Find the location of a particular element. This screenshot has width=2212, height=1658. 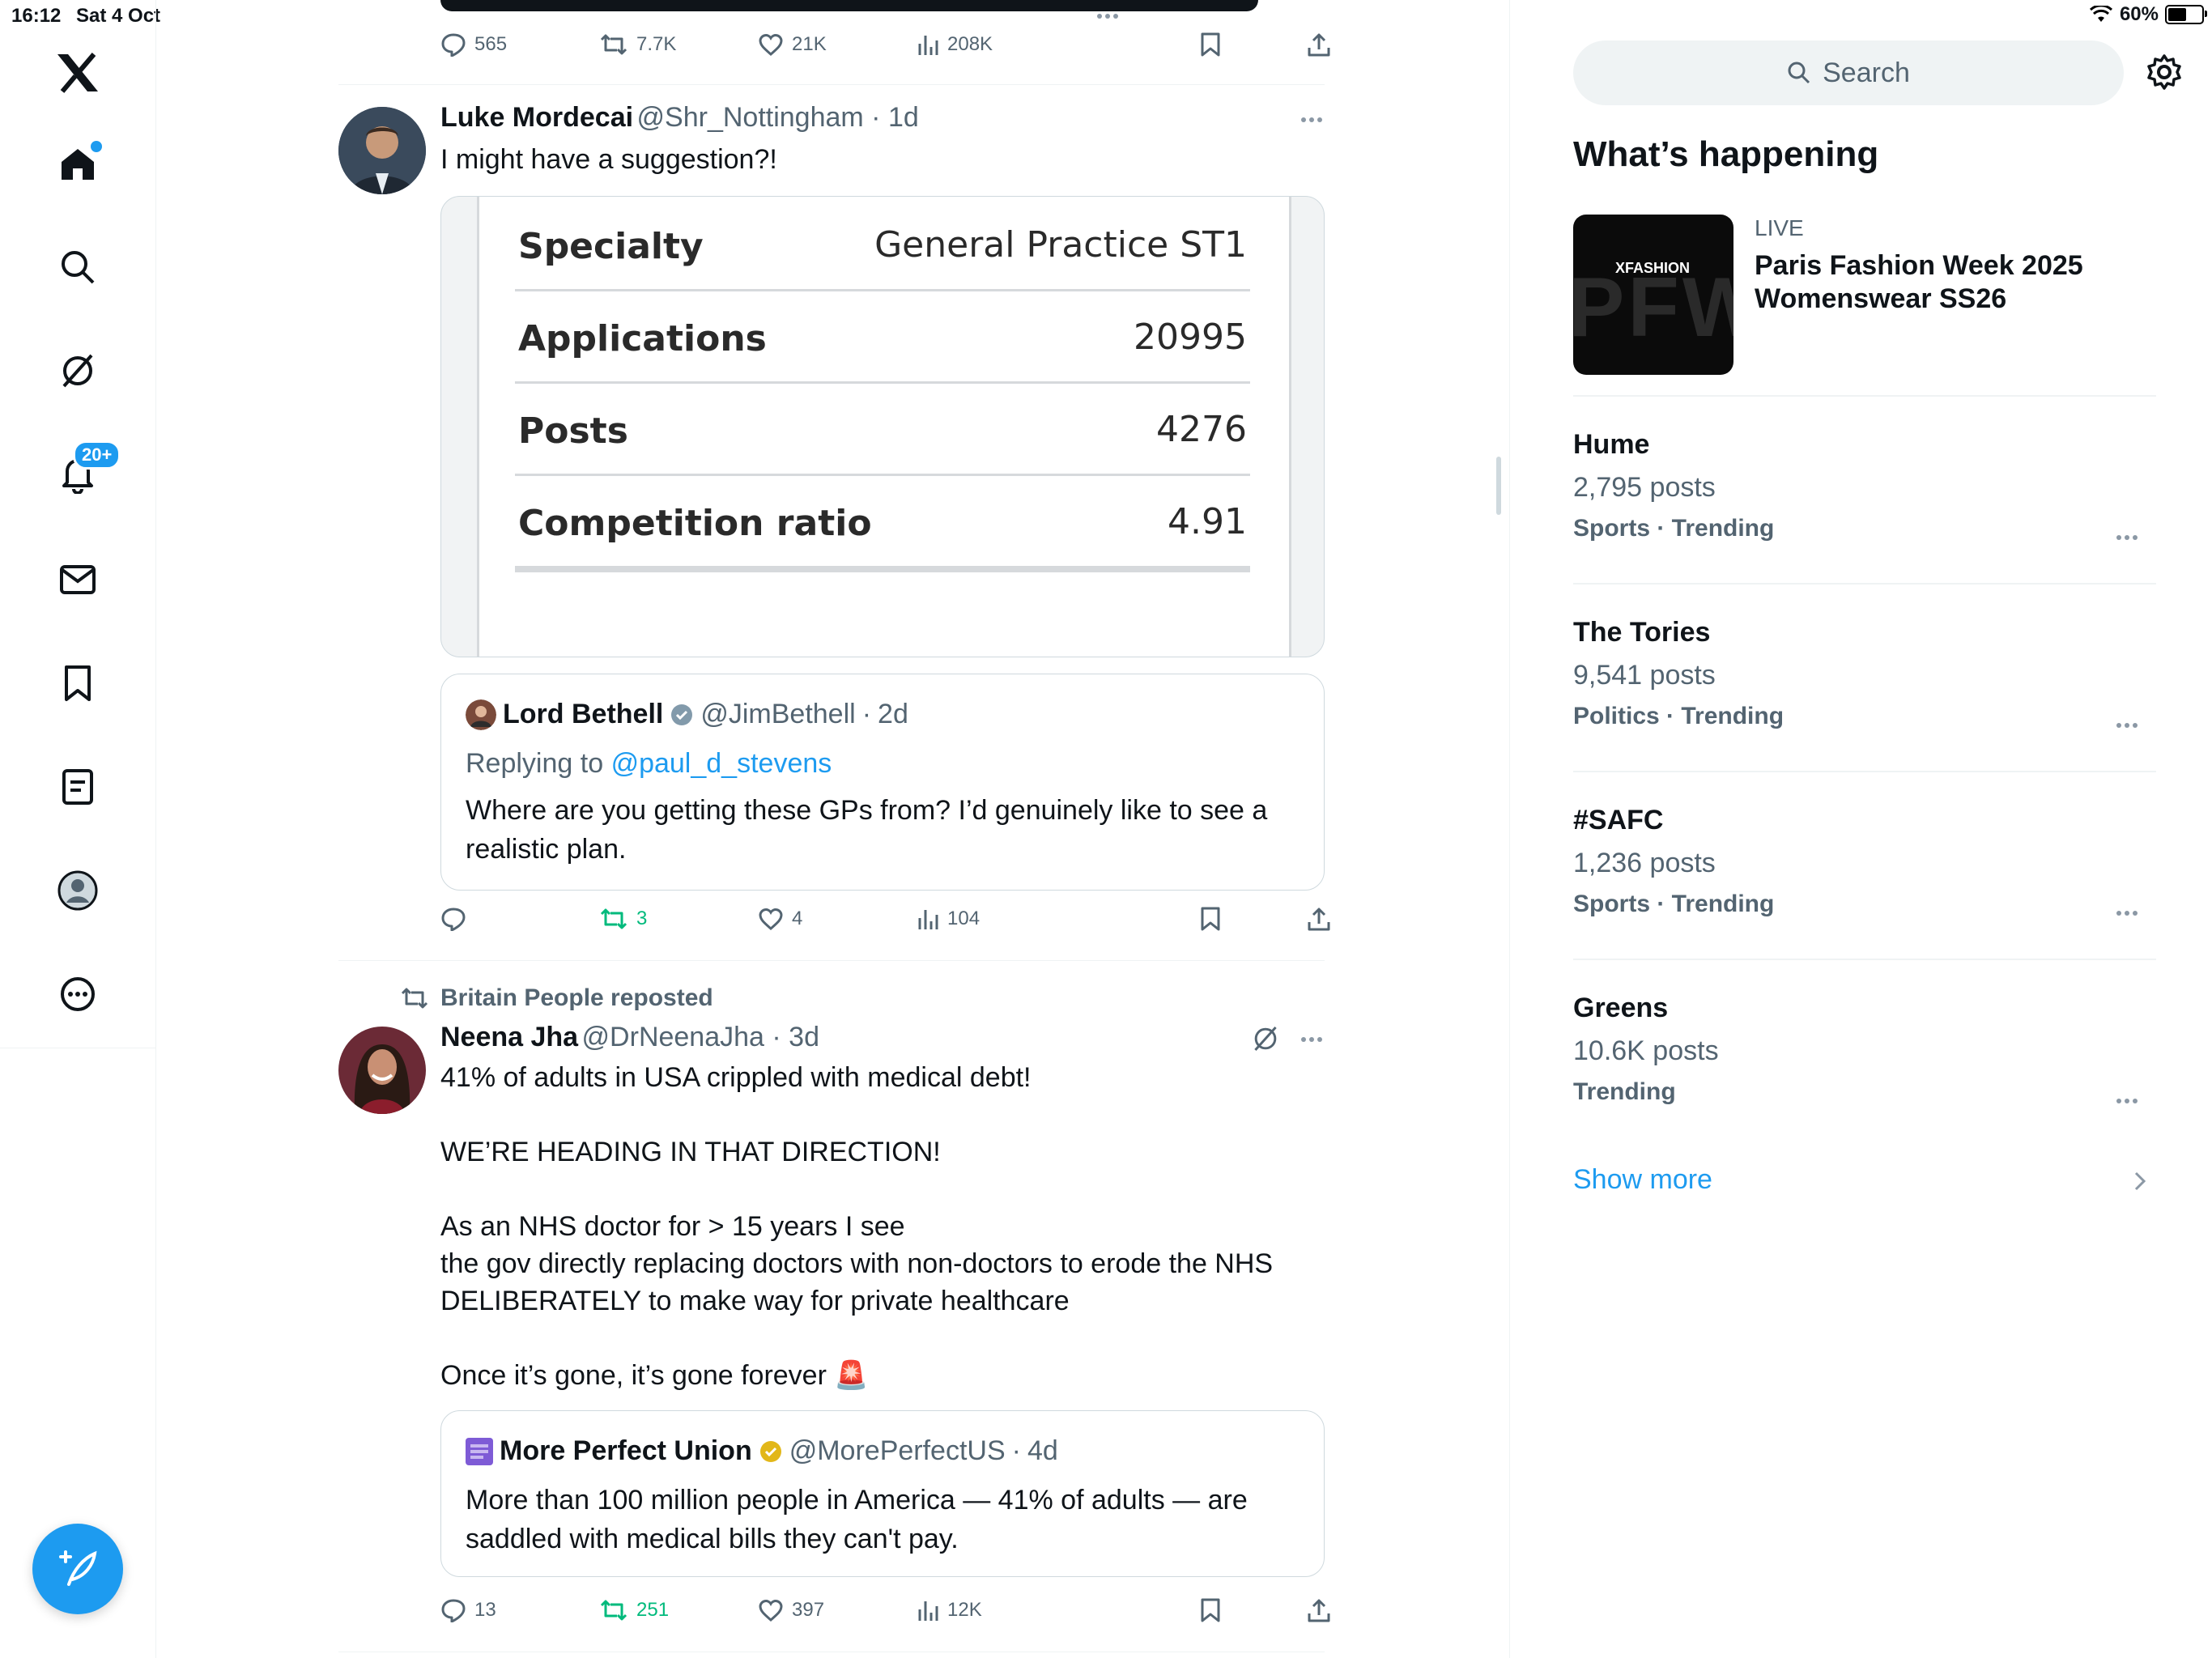

messages-icon is located at coordinates (78, 580).